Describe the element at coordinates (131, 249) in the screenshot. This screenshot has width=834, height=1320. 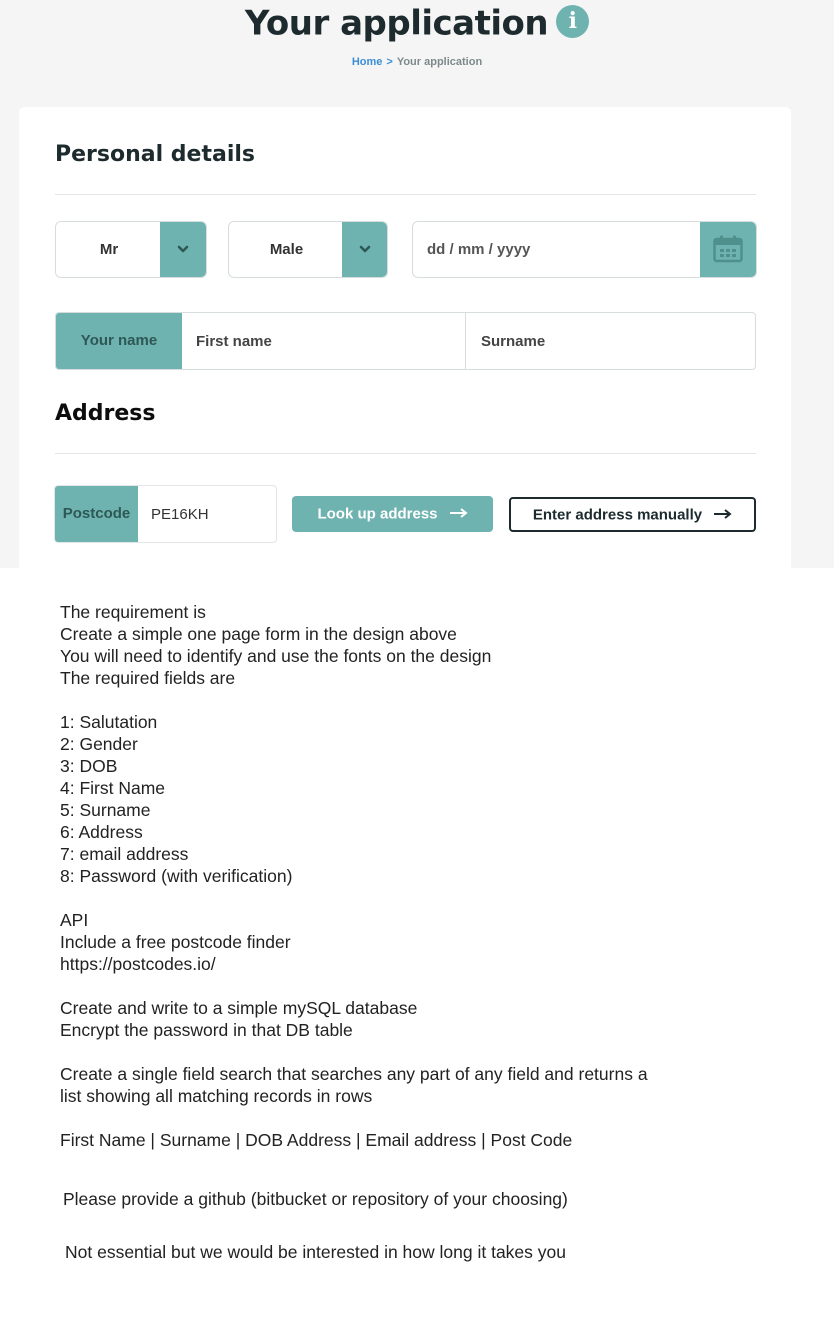
I see `salutation-select: Mr` at that location.